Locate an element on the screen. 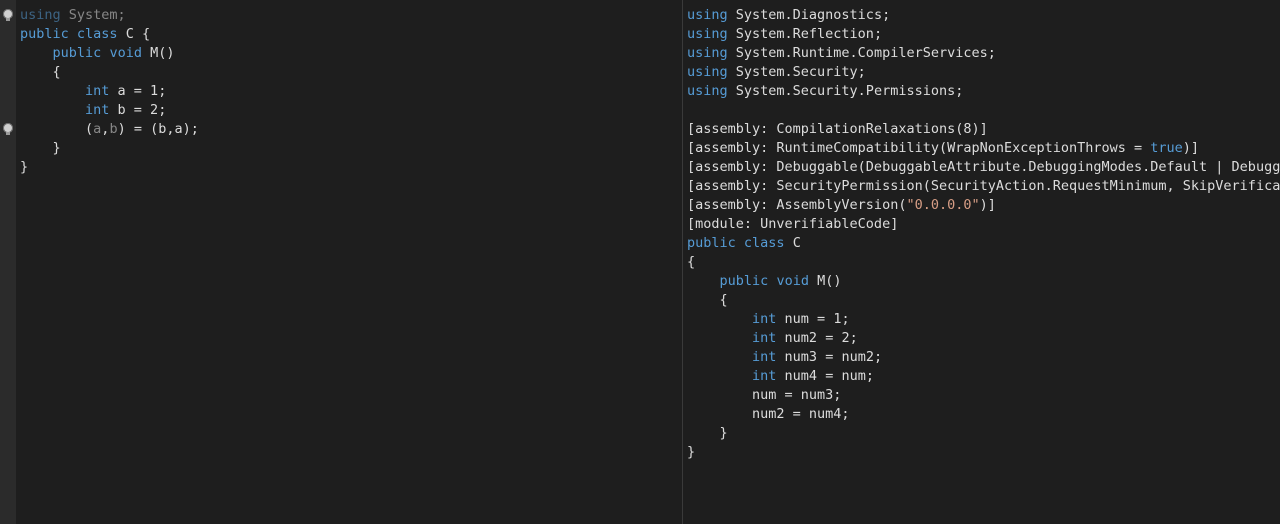 The width and height of the screenshot is (1280, 524). code-token: C is located at coordinates (792, 243).